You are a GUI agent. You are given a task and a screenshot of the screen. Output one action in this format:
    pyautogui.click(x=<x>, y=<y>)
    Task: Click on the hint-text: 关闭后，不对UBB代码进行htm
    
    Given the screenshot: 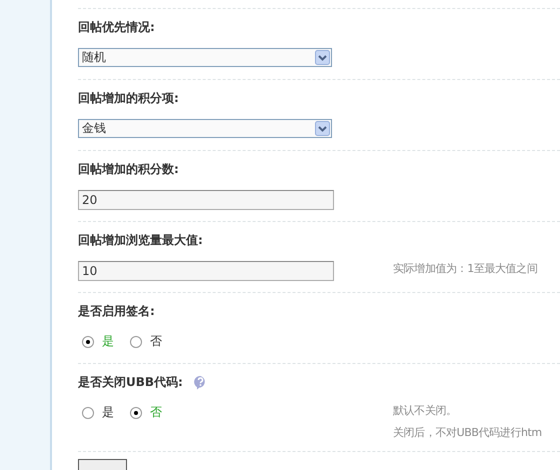 What is the action you would take?
    pyautogui.click(x=467, y=432)
    